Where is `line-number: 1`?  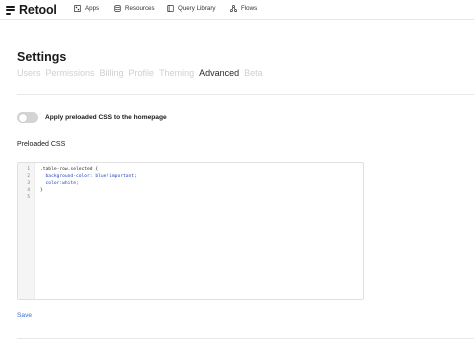 line-number: 1 is located at coordinates (28, 169).